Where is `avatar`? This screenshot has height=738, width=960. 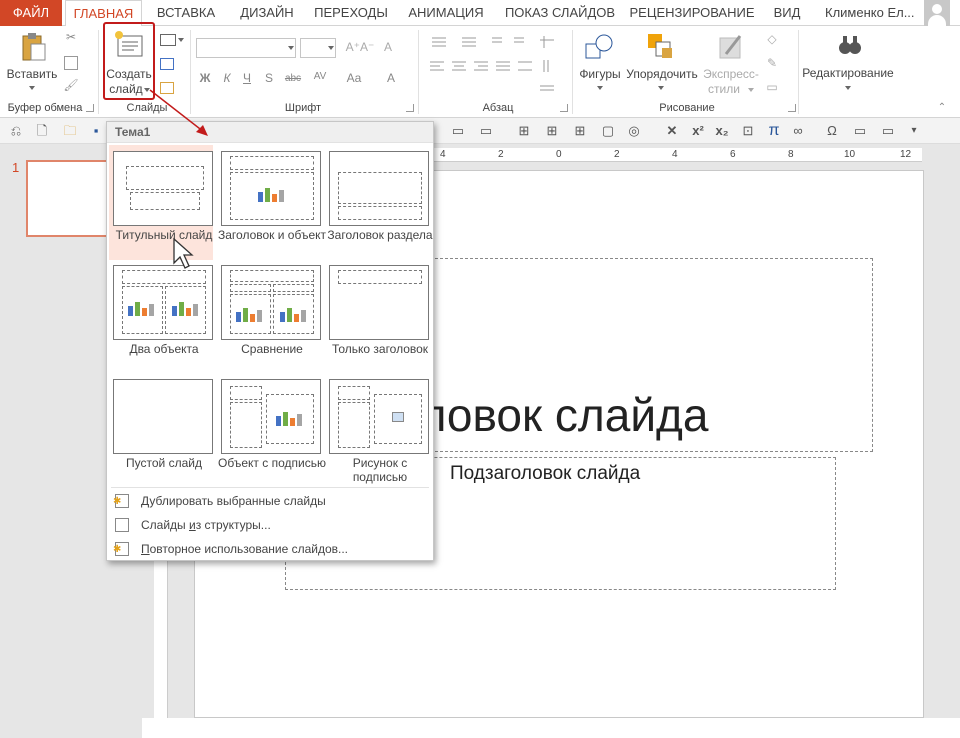 avatar is located at coordinates (937, 13).